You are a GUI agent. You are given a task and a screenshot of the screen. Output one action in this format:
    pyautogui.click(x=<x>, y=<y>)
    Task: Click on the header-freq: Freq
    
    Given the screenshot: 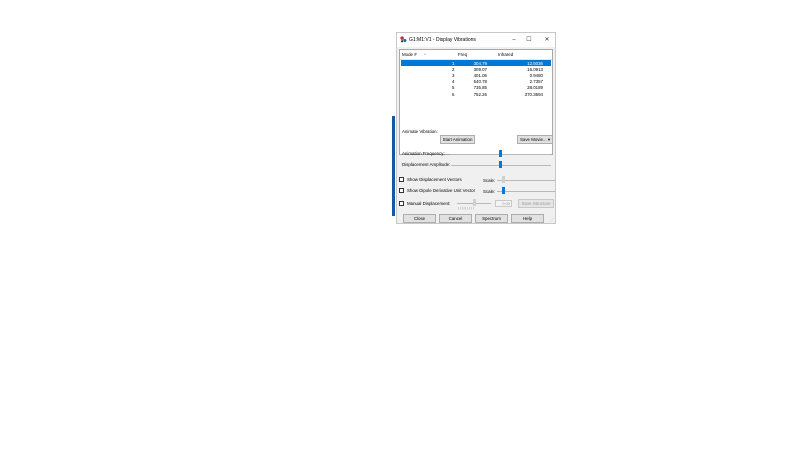 What is the action you would take?
    pyautogui.click(x=462, y=54)
    